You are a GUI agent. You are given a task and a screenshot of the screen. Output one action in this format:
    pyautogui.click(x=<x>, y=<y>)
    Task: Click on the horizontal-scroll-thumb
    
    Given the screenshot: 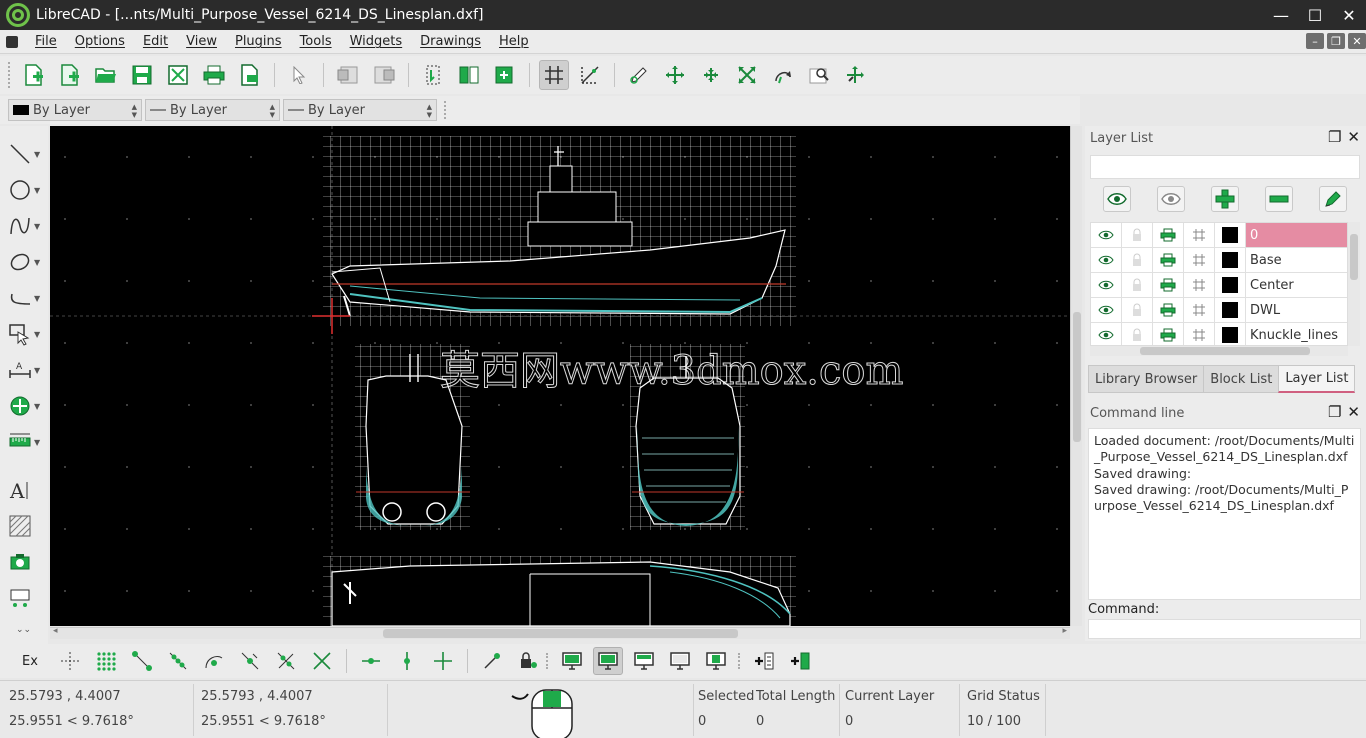 What is the action you would take?
    pyautogui.click(x=560, y=633)
    